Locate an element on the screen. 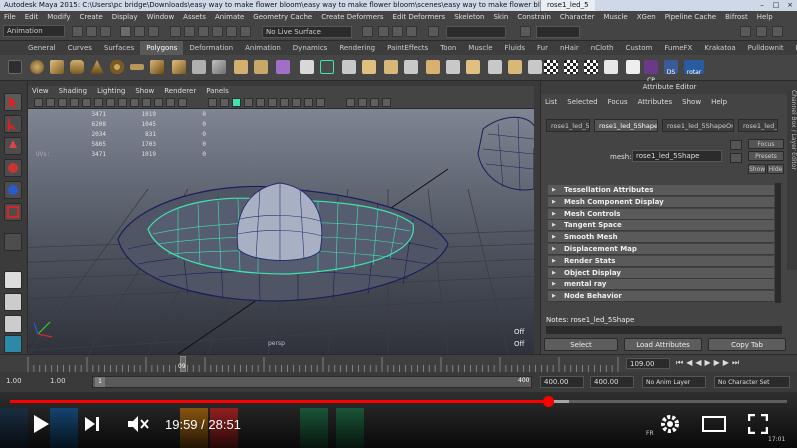  collapse-icon is located at coordinates (473, 67).